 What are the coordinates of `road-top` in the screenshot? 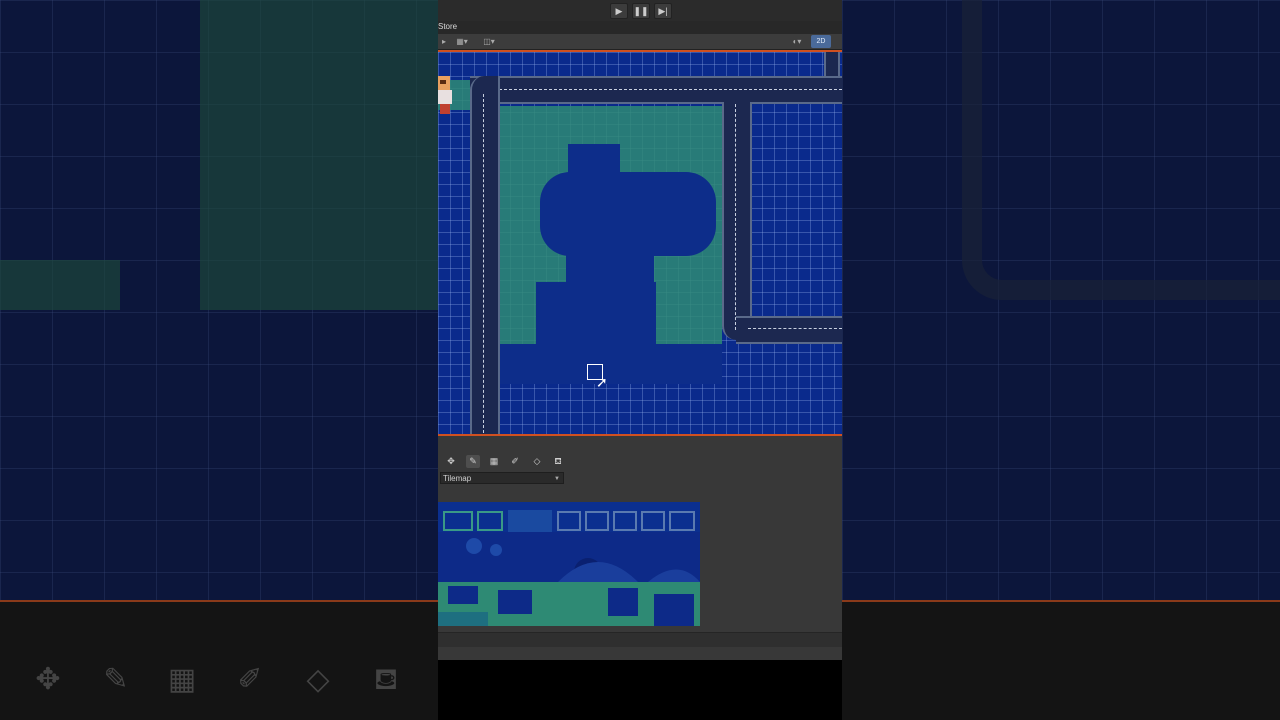 It's located at (656, 90).